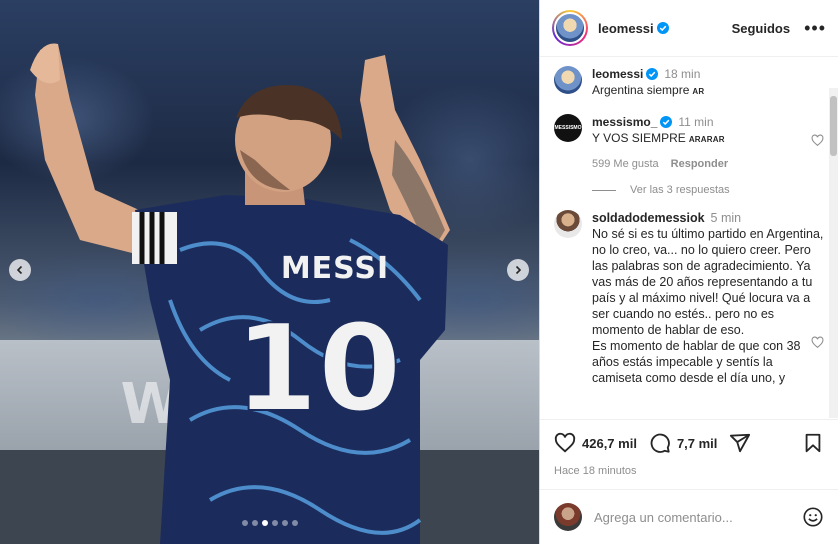  I want to click on comment-composer, so click(689, 516).